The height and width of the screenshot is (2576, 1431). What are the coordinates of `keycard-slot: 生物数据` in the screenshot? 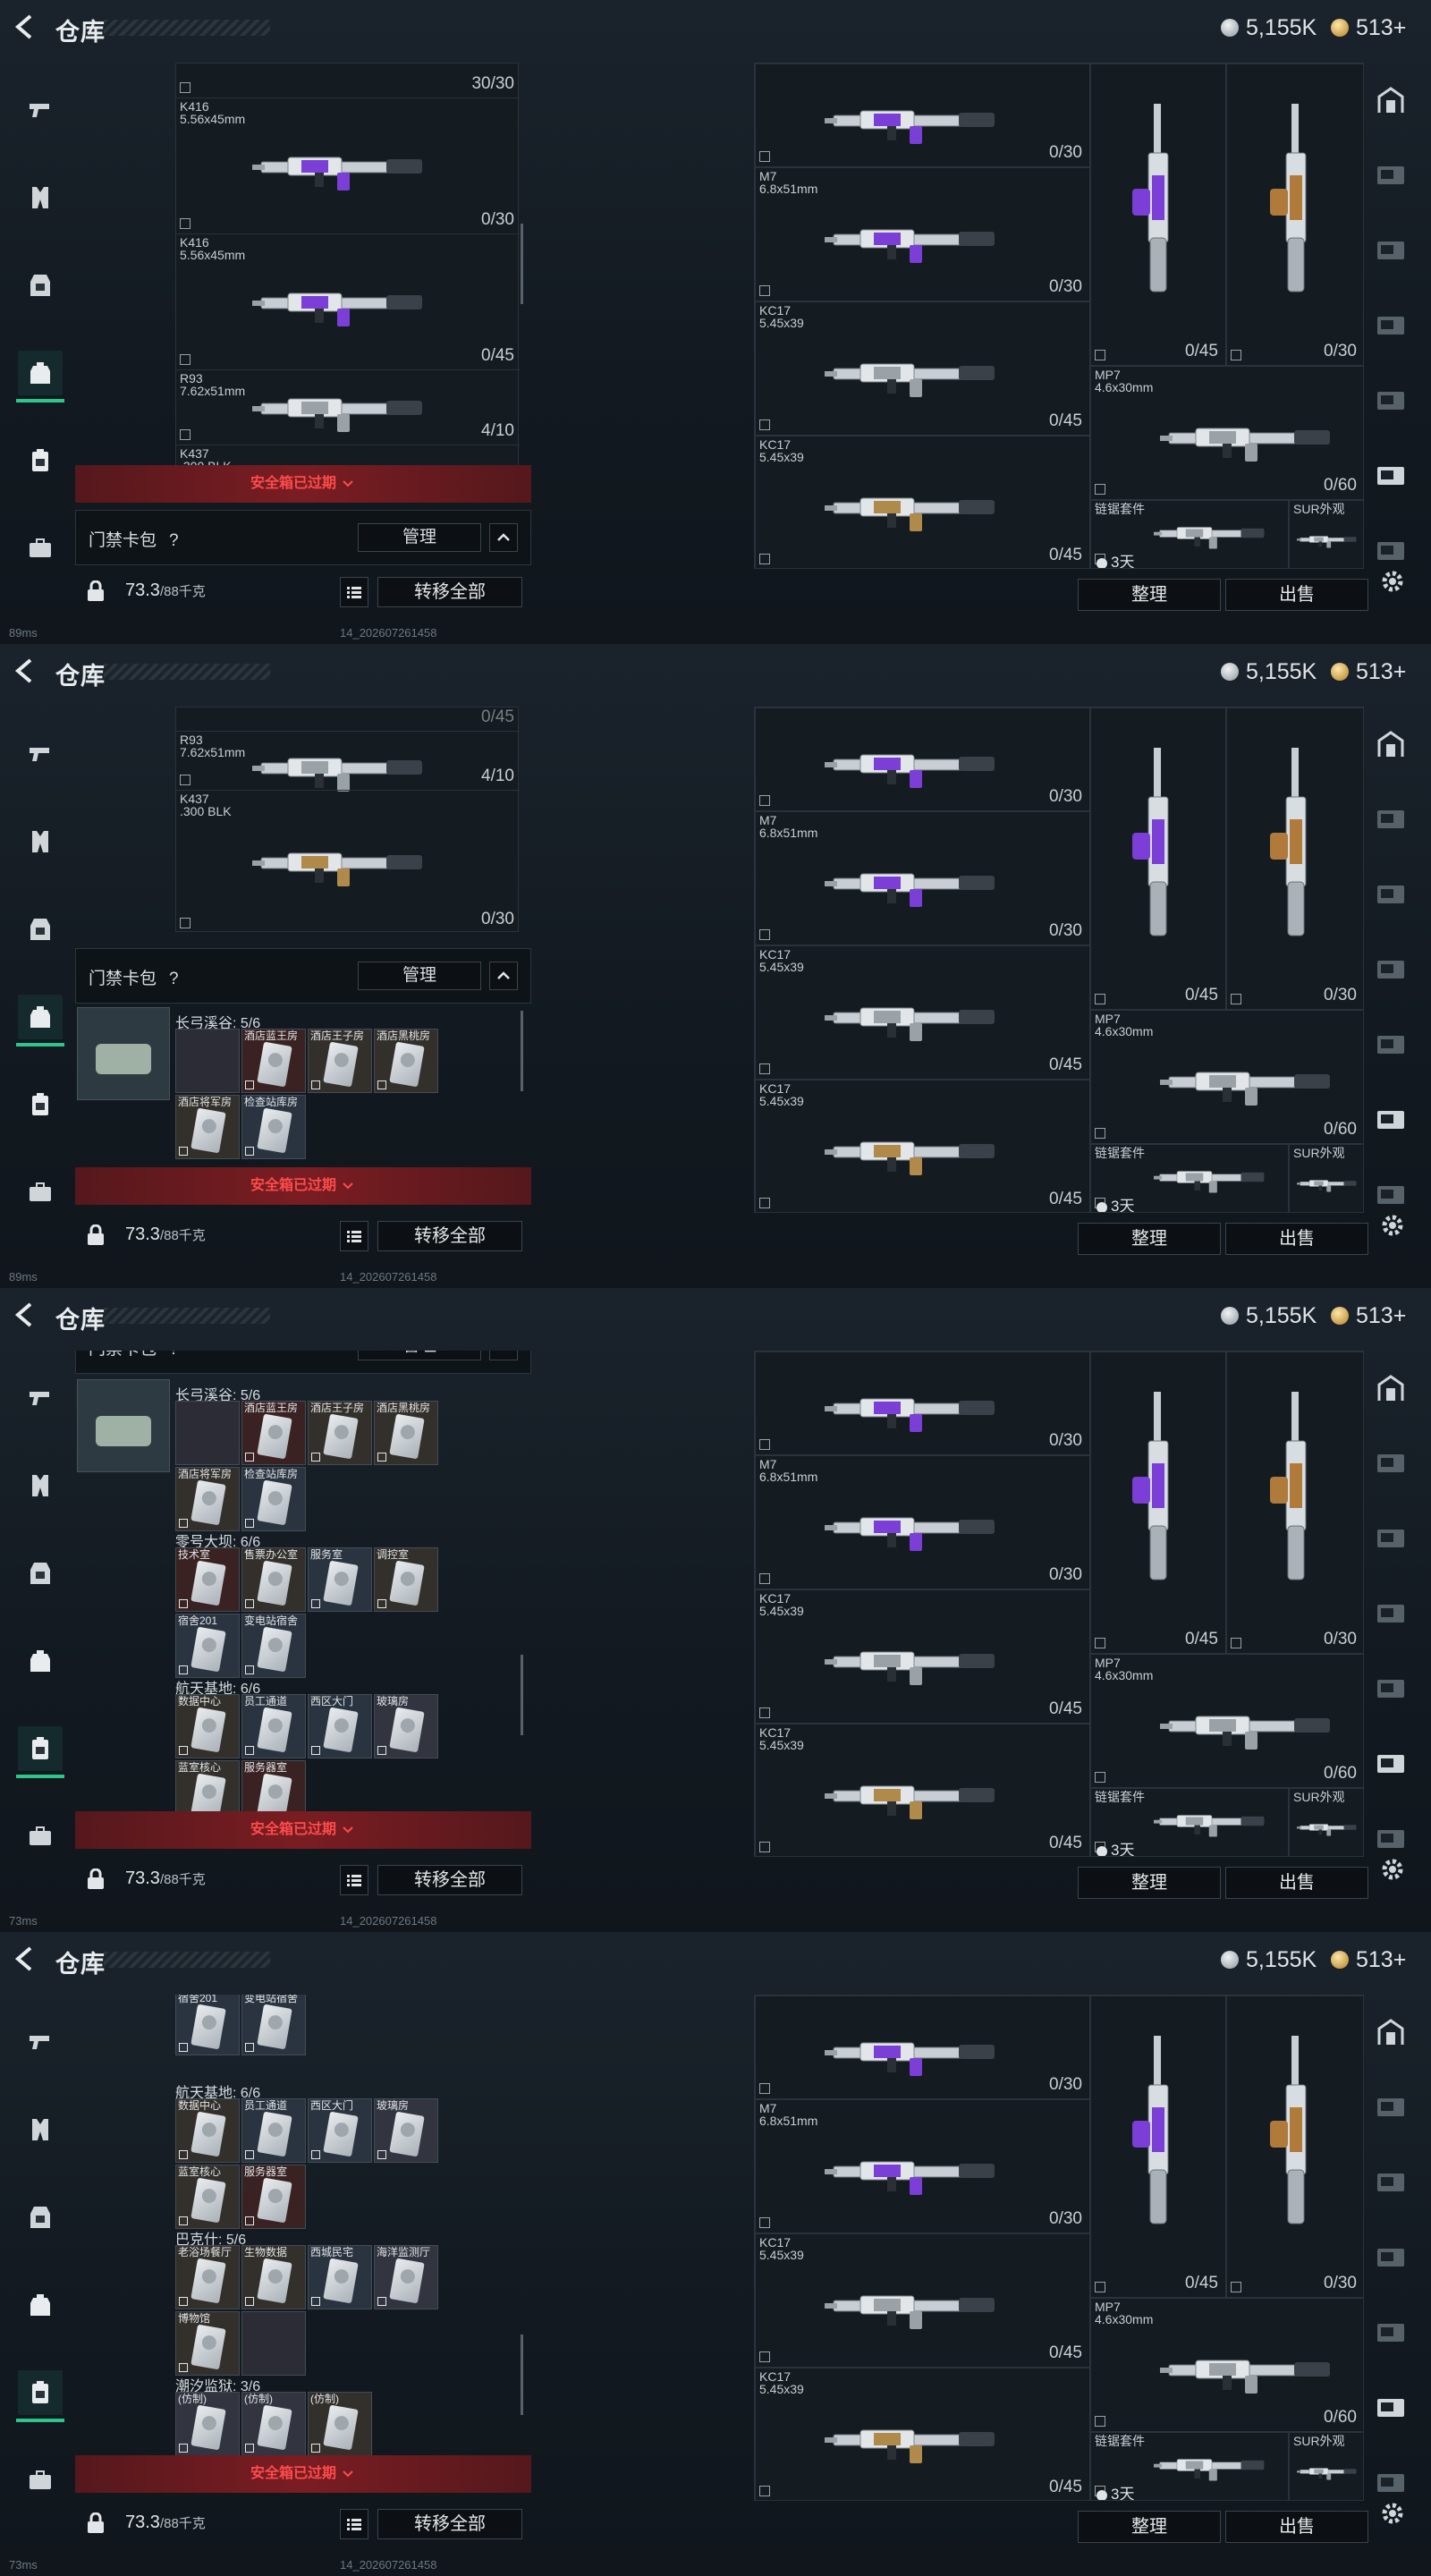 It's located at (274, 2277).